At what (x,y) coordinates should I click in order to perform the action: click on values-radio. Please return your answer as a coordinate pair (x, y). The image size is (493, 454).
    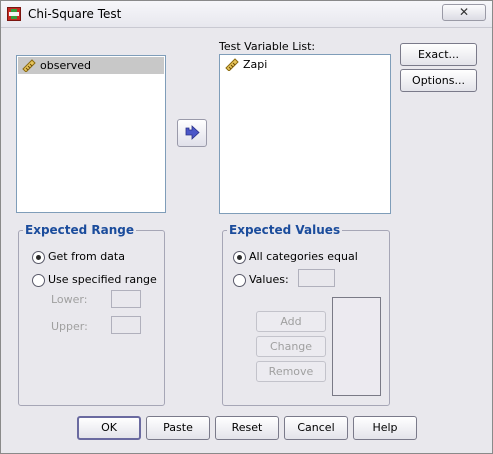
    Looking at the image, I should click on (239, 280).